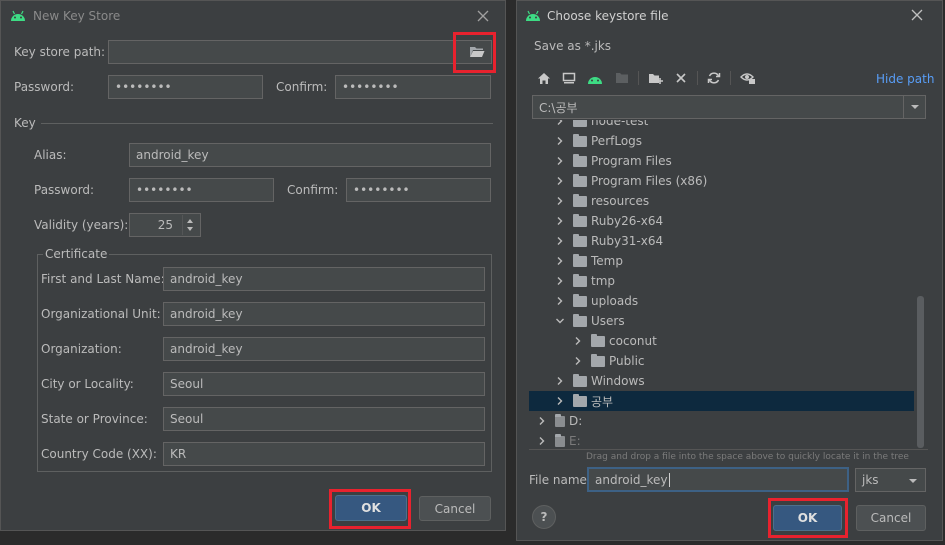 The width and height of the screenshot is (945, 545). I want to click on alias-input: android_key, so click(310, 155).